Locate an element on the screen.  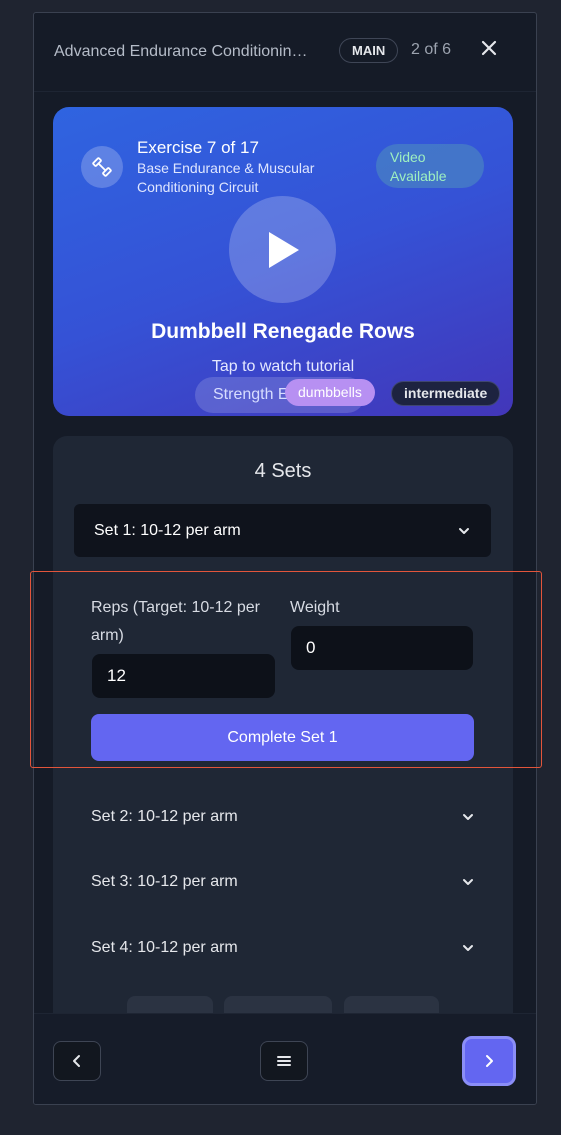
level-tag: intermediate is located at coordinates (446, 393).